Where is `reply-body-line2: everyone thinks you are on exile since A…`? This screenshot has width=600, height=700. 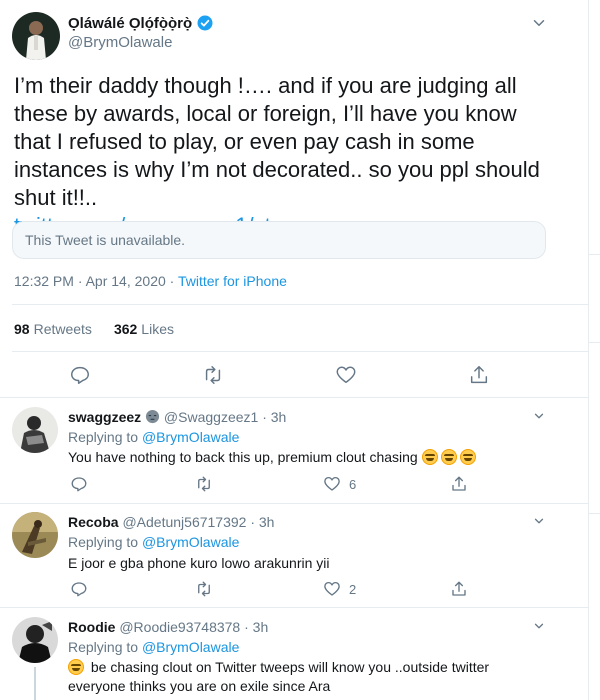
reply-body-line2: everyone thinks you are on exile since A… is located at coordinates (199, 686).